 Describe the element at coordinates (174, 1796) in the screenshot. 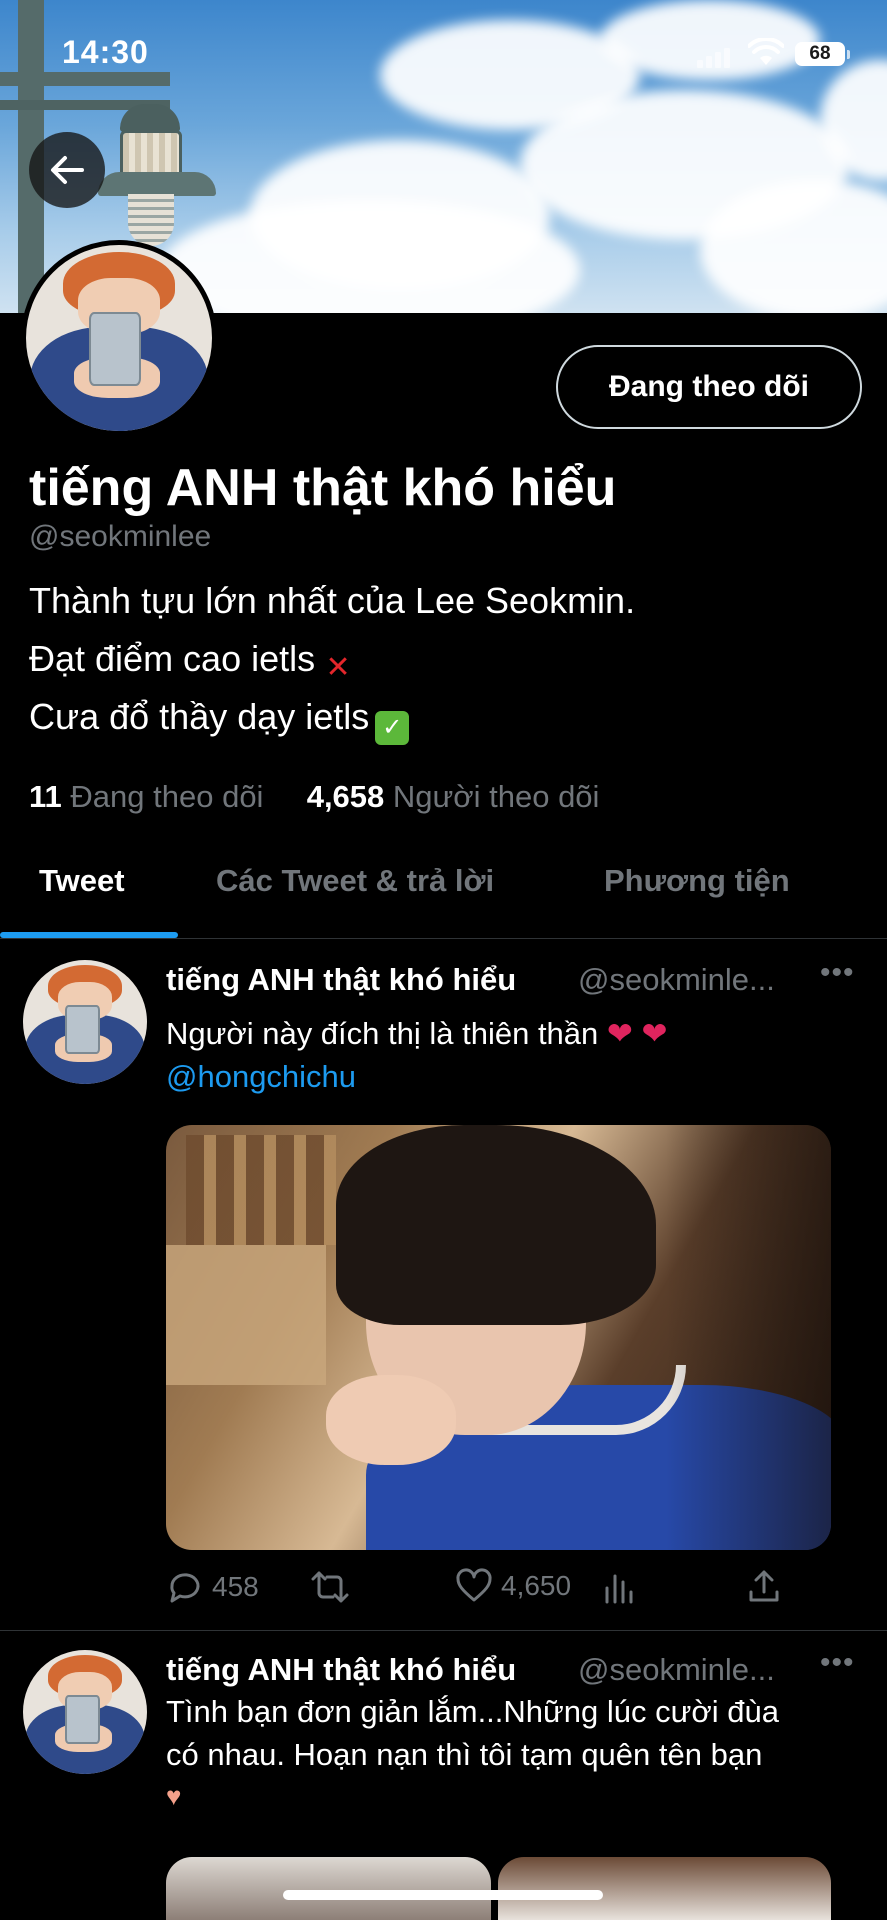

I see `heart-hands-emoji-icon: ♥` at that location.